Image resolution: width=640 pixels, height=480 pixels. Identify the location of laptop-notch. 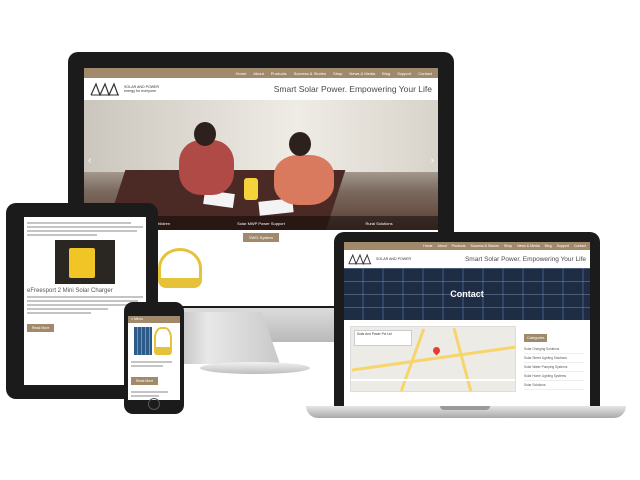
(465, 408).